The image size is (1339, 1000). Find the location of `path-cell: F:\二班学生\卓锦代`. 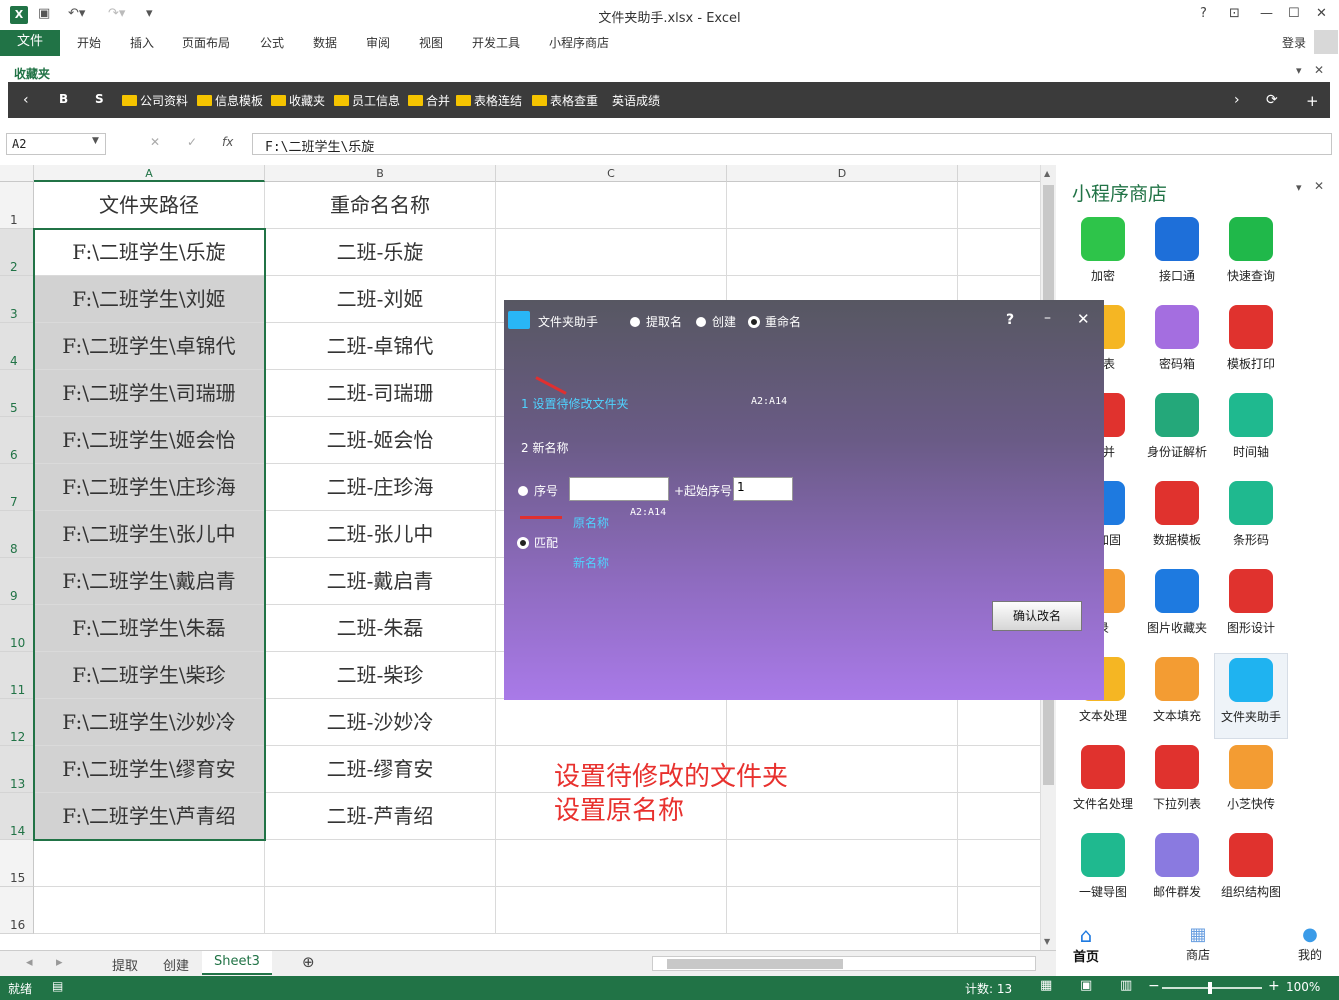

path-cell: F:\二班学生\卓锦代 is located at coordinates (149, 346).